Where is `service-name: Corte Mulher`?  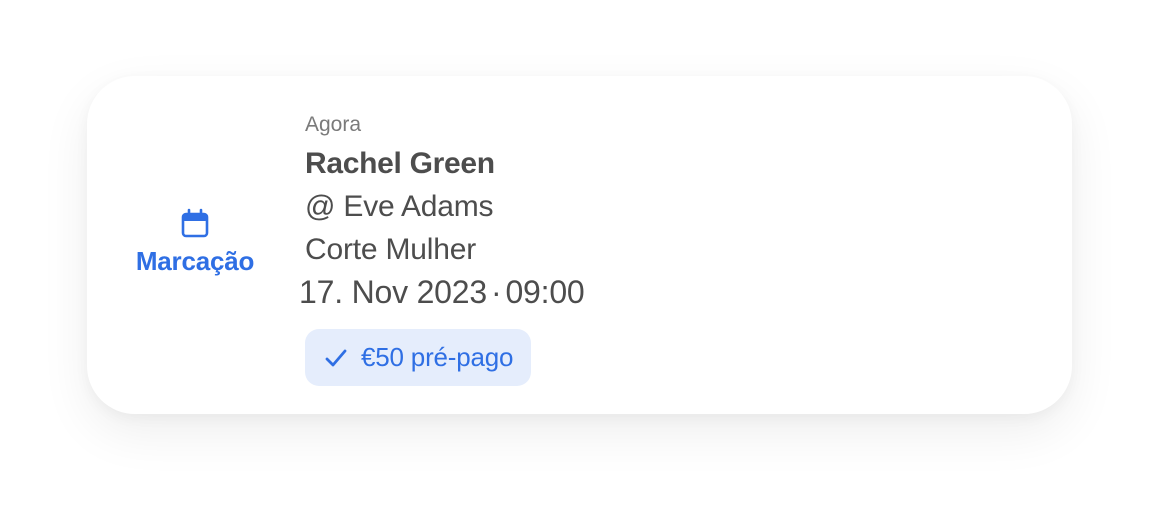
service-name: Corte Mulher is located at coordinates (390, 249).